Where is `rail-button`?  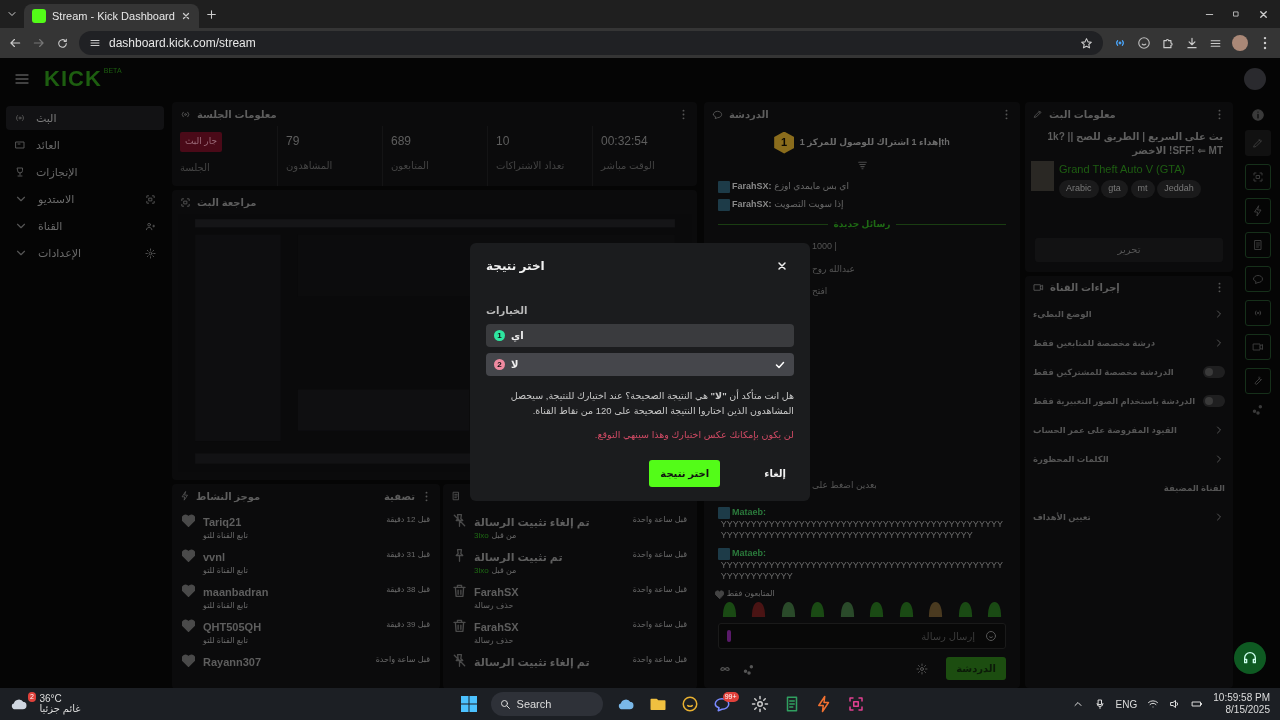
rail-button is located at coordinates (1258, 245).